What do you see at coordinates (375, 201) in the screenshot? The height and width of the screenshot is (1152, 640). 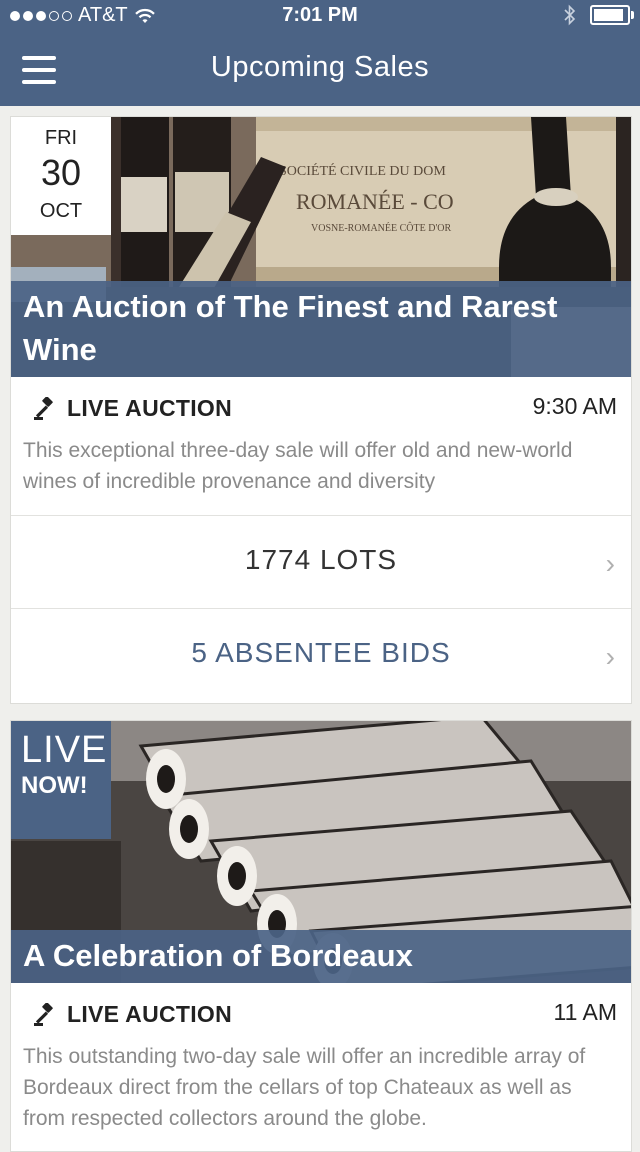 I see `svg-text: ROMANÉE - CO` at bounding box center [375, 201].